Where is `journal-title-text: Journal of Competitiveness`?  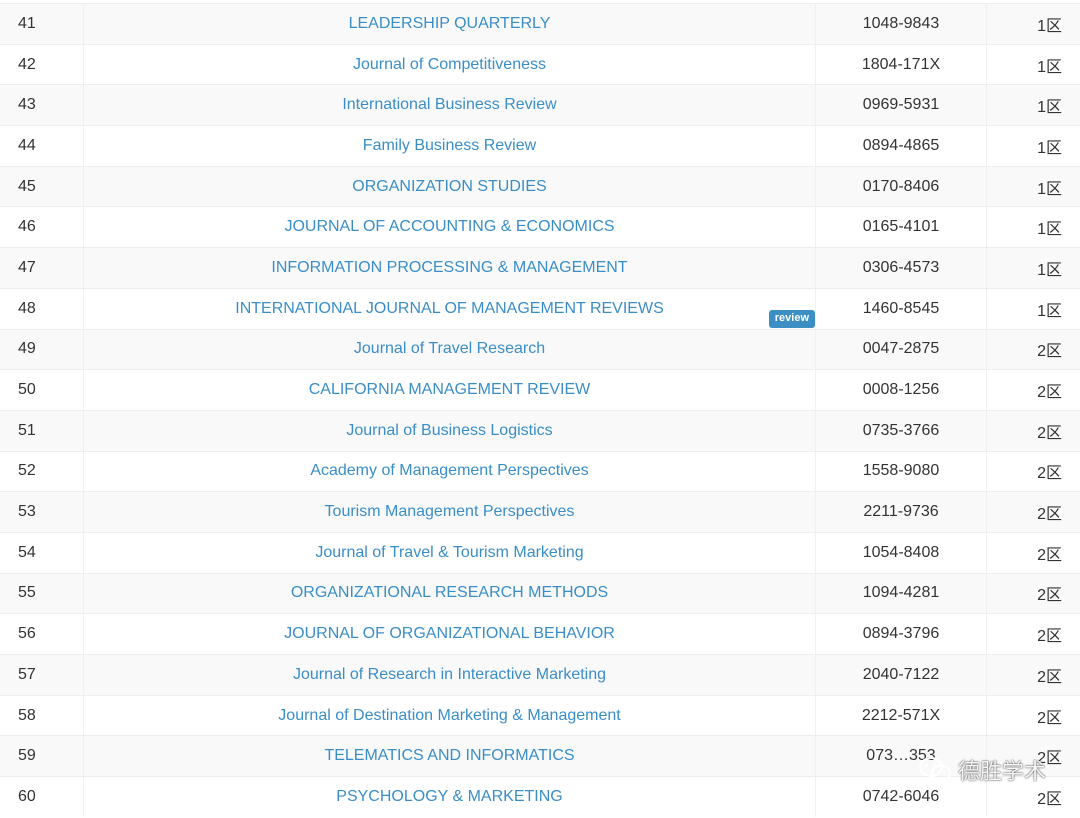
journal-title-text: Journal of Competitiveness is located at coordinates (449, 65).